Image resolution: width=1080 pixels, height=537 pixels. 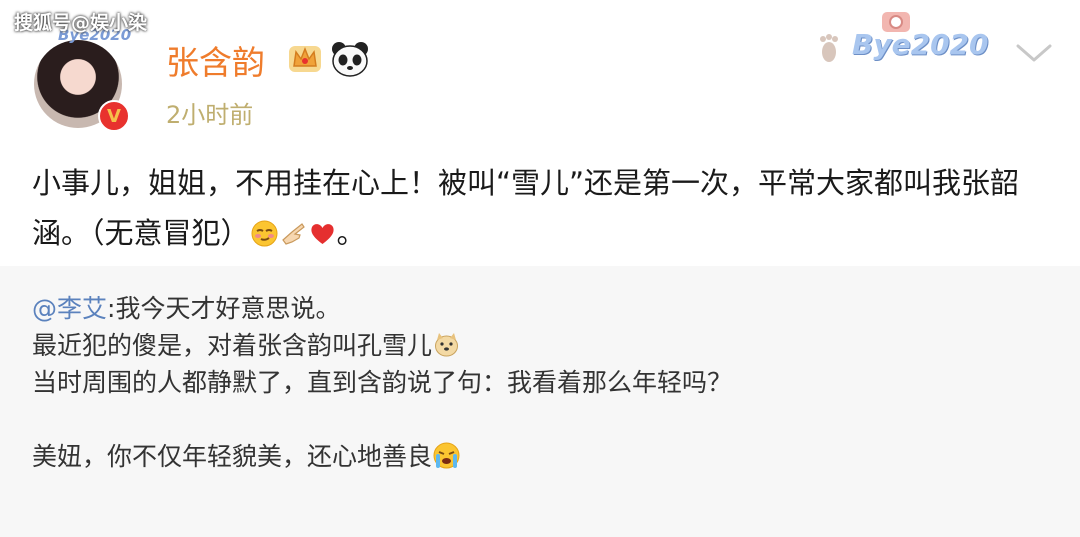 I want to click on repost-line: 美妞，你不仅年轻貌美，还心地善良, so click(x=542, y=456).